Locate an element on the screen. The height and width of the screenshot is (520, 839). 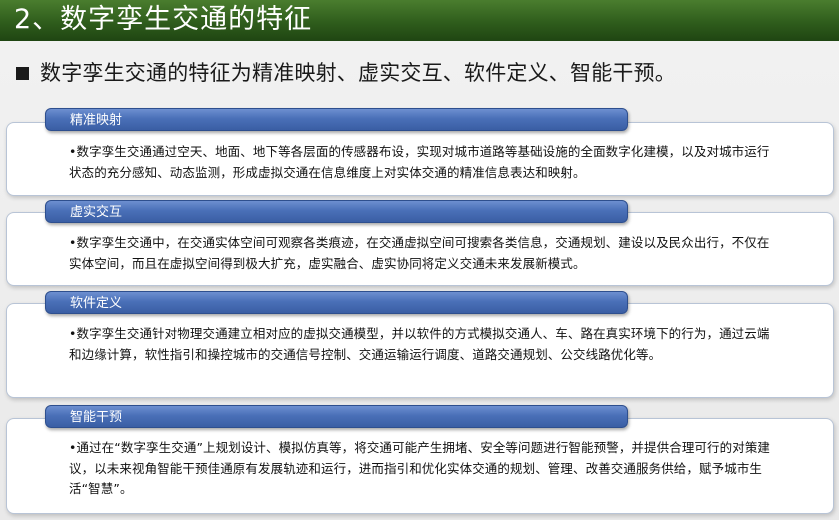
section-header-virtual-real-interaction: 虚实交互 is located at coordinates (336, 211).